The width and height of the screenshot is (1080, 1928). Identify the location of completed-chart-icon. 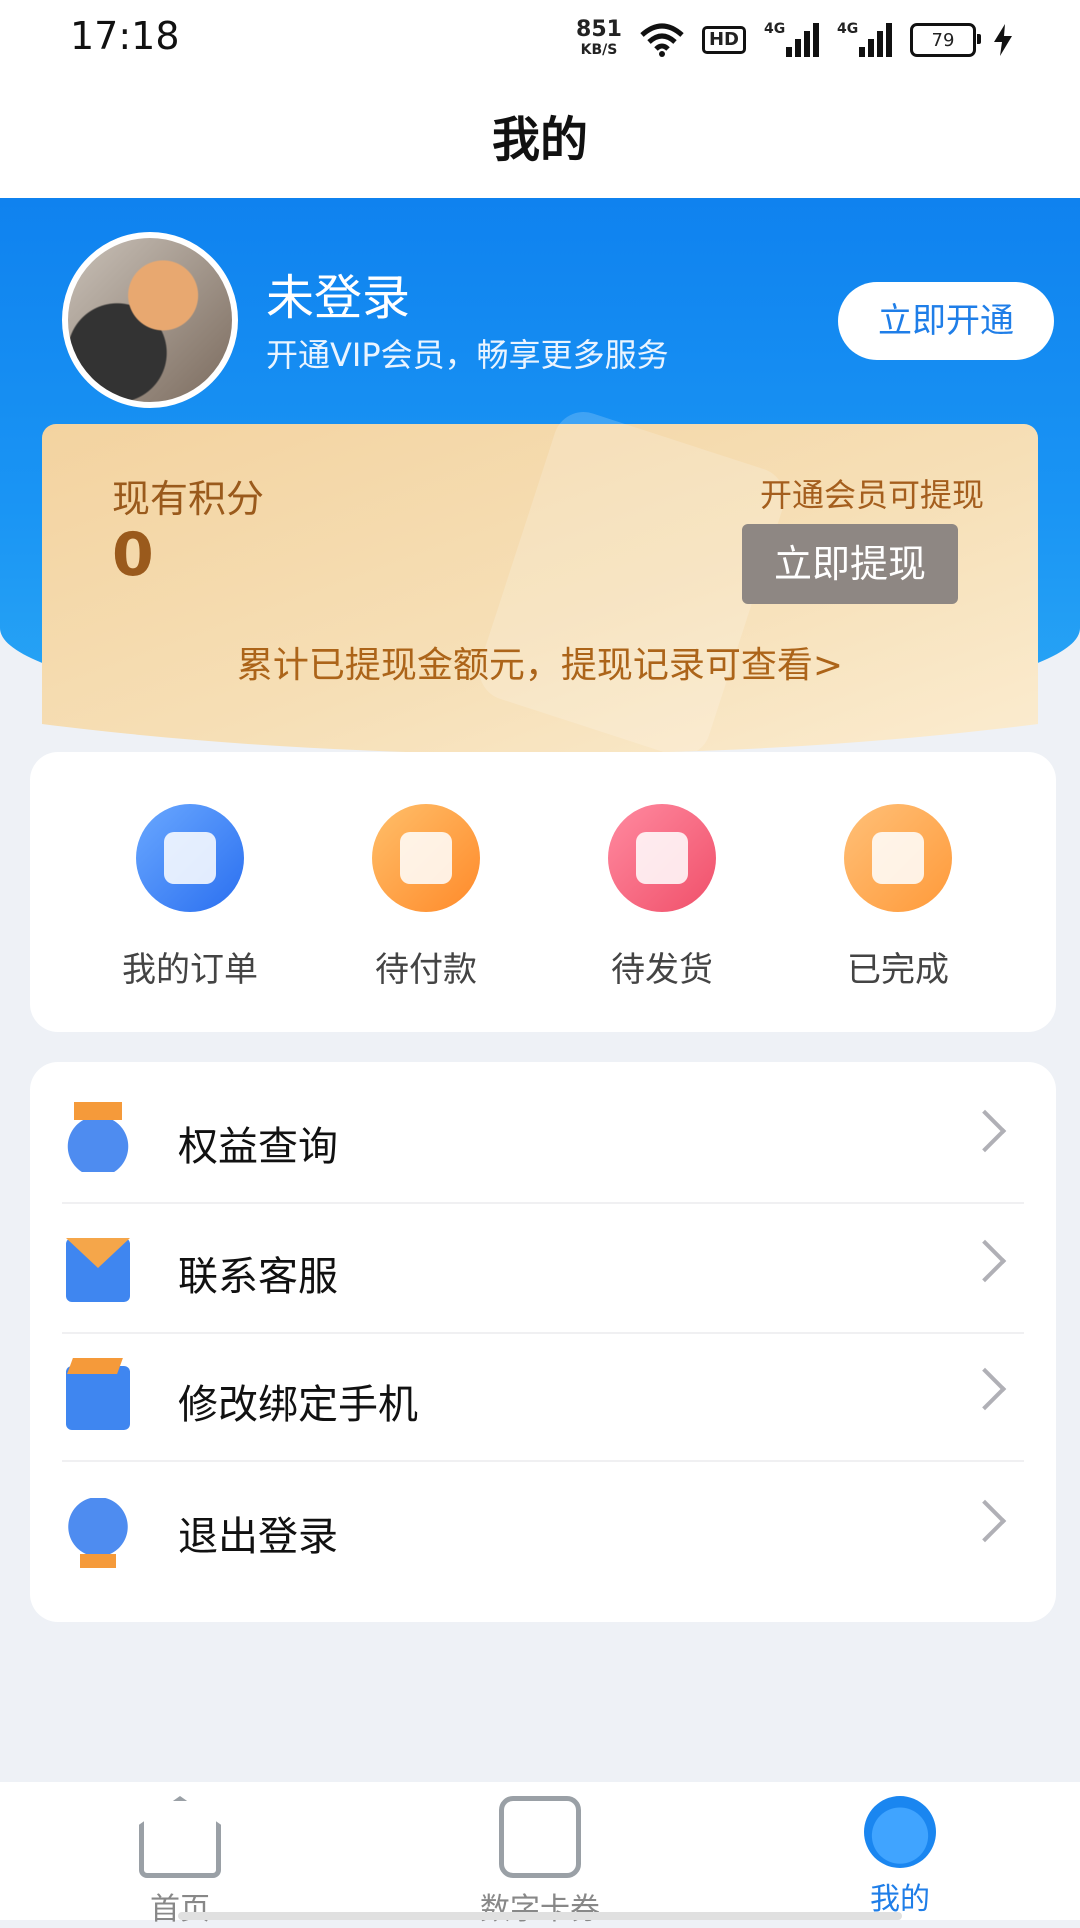
(898, 858).